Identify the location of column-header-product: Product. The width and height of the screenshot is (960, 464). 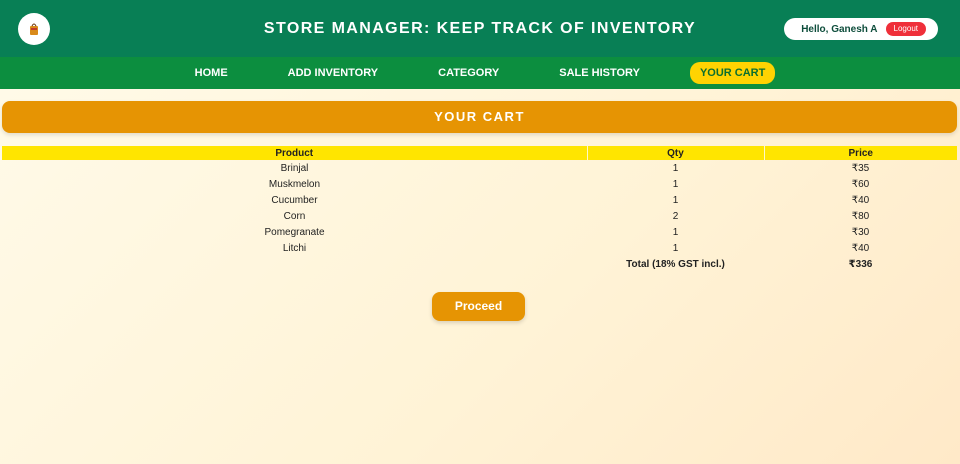
(295, 153).